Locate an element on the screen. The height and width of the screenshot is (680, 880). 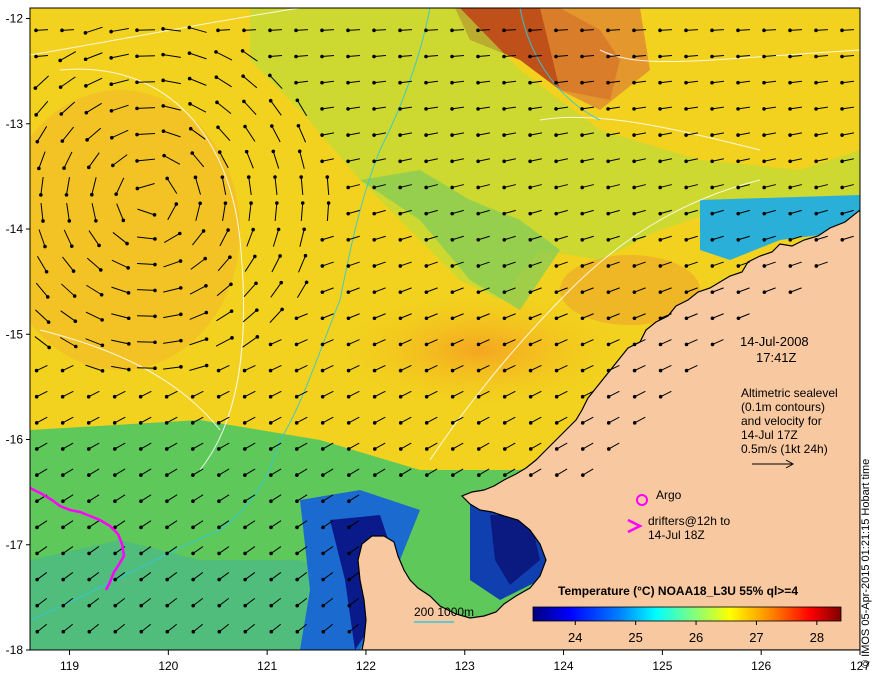
y-tick-label: -14 is located at coordinates (15, 229).